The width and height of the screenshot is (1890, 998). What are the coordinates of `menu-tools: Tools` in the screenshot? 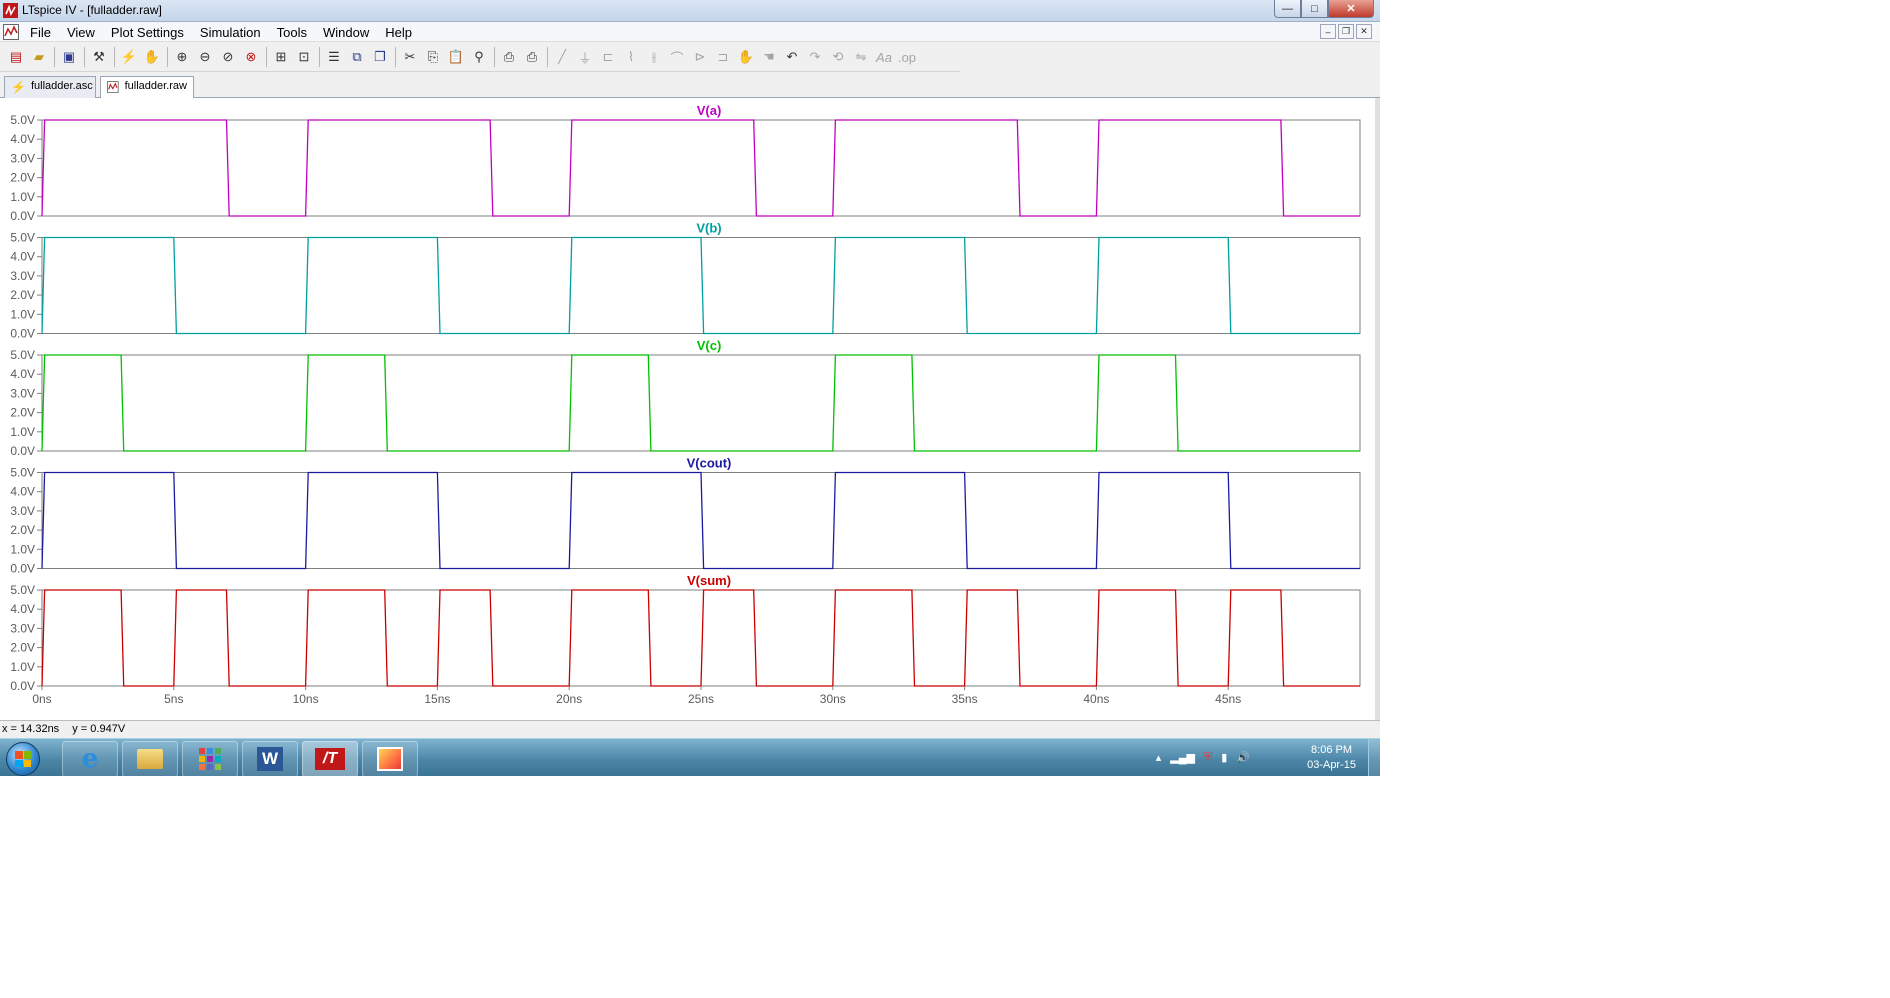 It's located at (292, 32).